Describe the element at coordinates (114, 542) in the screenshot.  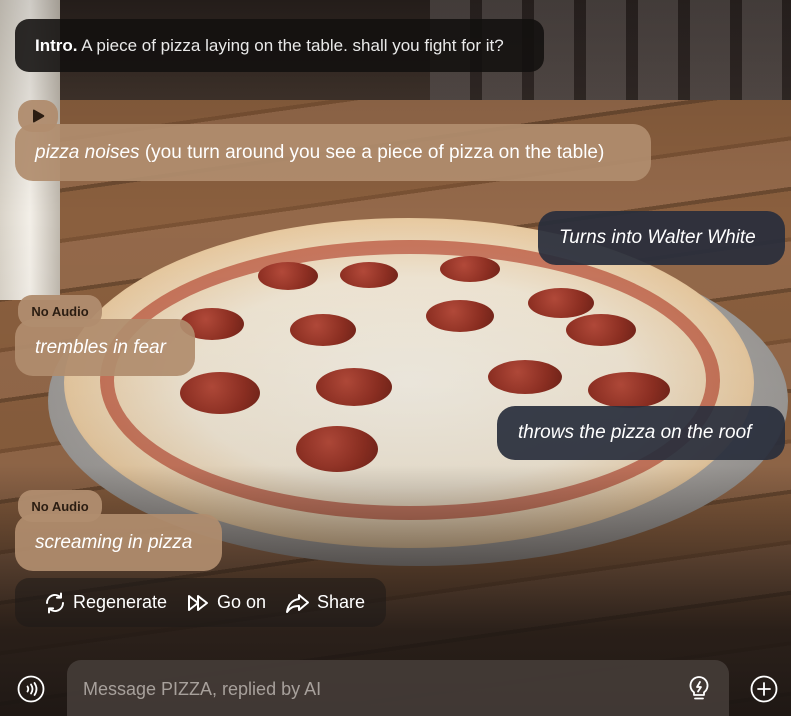
I see `bot-action: screaming in pizza` at that location.